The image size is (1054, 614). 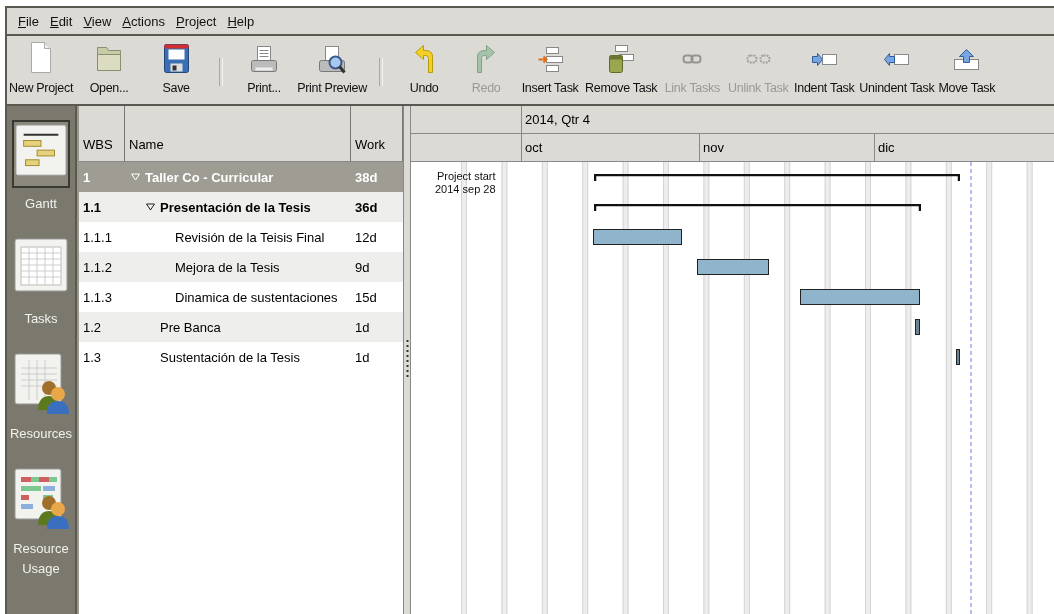 I want to click on column-header: Name, so click(x=238, y=133).